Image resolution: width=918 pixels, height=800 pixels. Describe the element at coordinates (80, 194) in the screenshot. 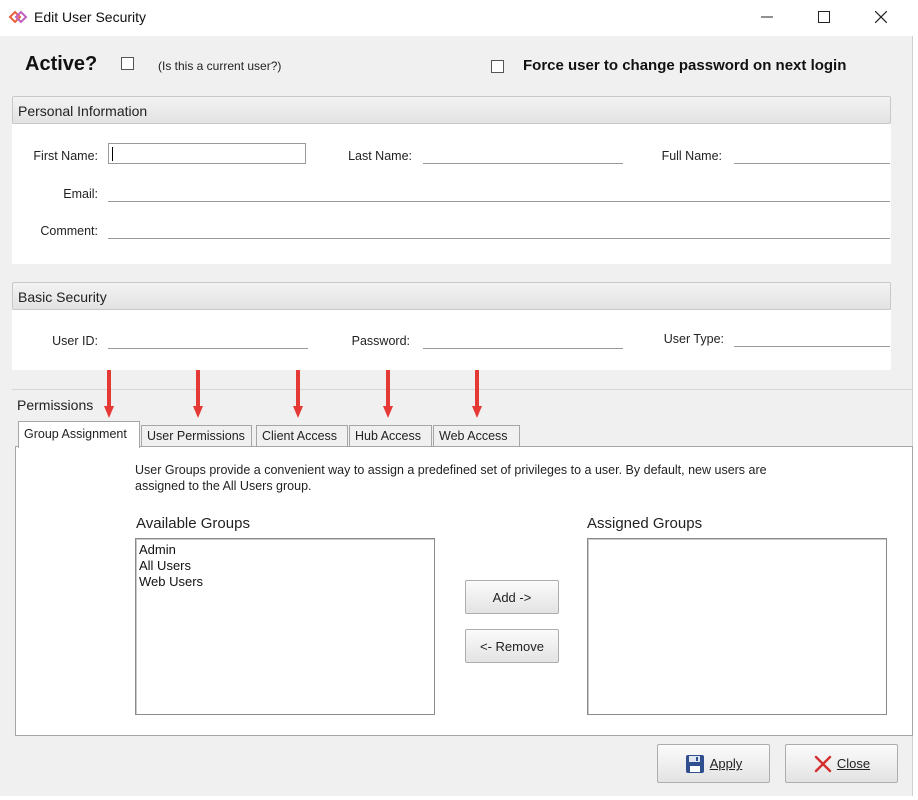

I see `email-label: Email:` at that location.